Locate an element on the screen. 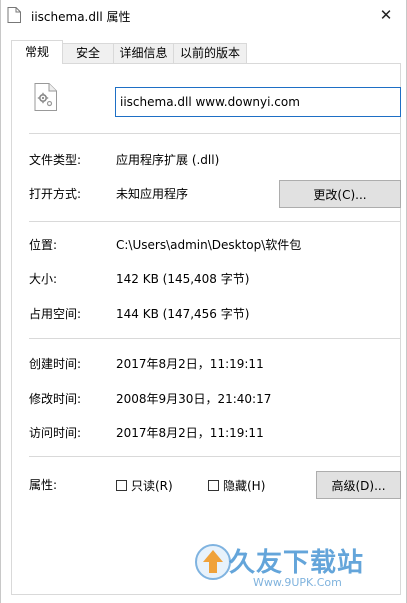  dll-file-icon is located at coordinates (45, 97).